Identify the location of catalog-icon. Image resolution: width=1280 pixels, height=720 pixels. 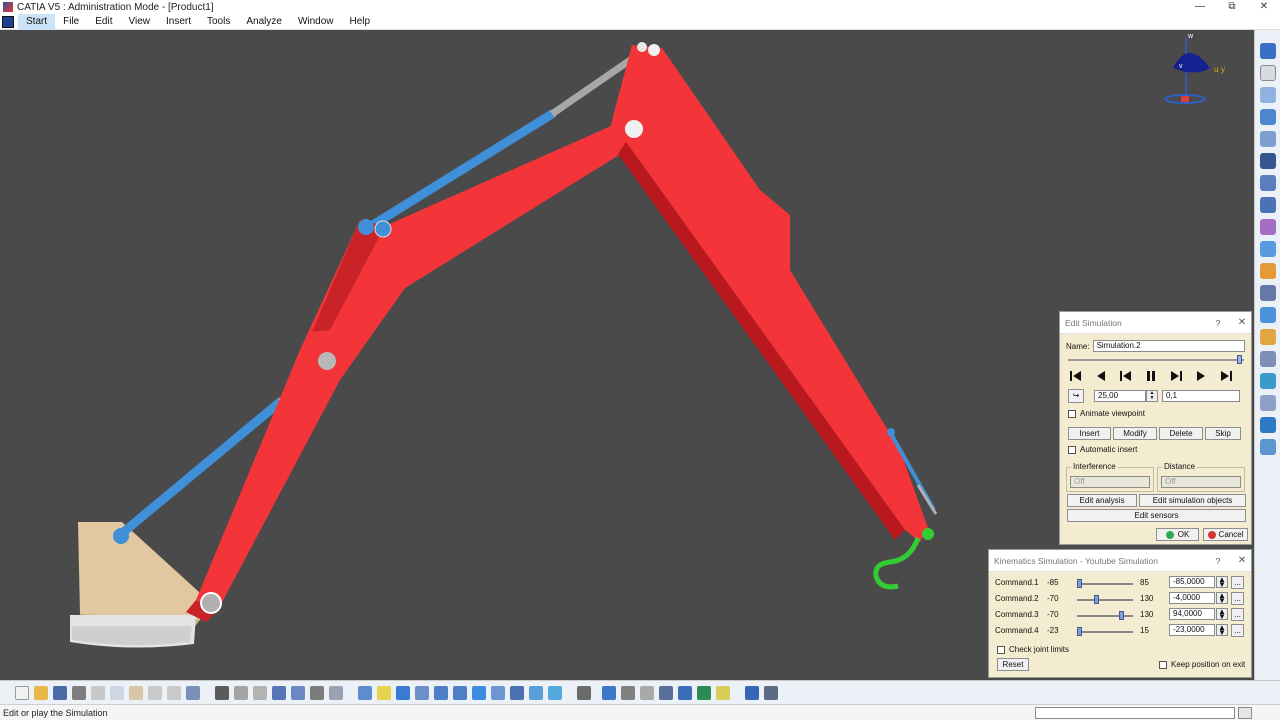
(278, 692).